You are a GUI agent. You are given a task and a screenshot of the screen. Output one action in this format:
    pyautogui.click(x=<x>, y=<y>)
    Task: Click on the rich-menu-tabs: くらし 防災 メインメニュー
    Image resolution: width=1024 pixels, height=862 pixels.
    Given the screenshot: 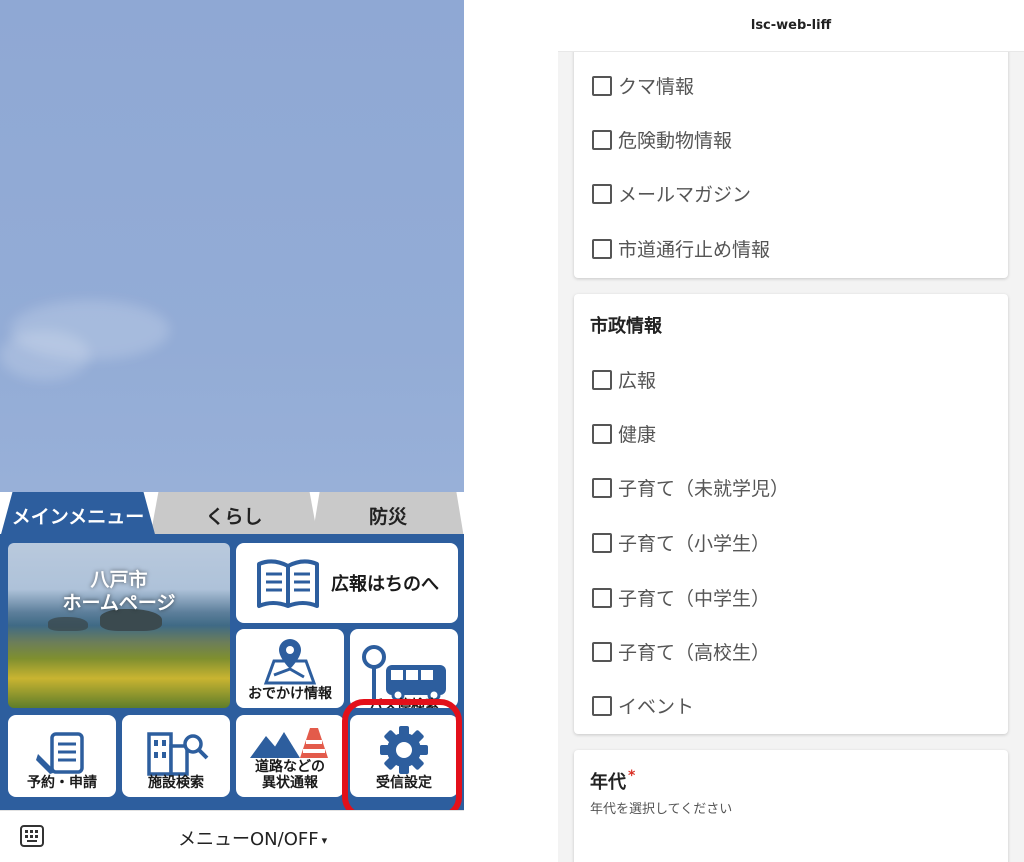 What is the action you would take?
    pyautogui.click(x=232, y=515)
    